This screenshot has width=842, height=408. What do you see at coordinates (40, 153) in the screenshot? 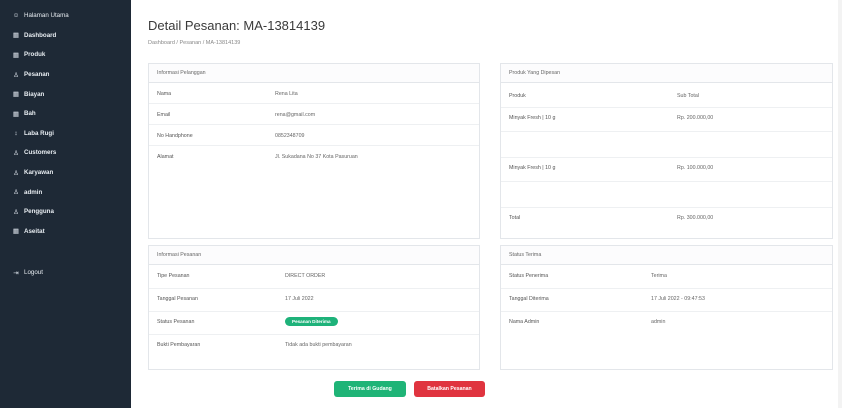
I see `sidebar-item-label: Customers` at bounding box center [40, 153].